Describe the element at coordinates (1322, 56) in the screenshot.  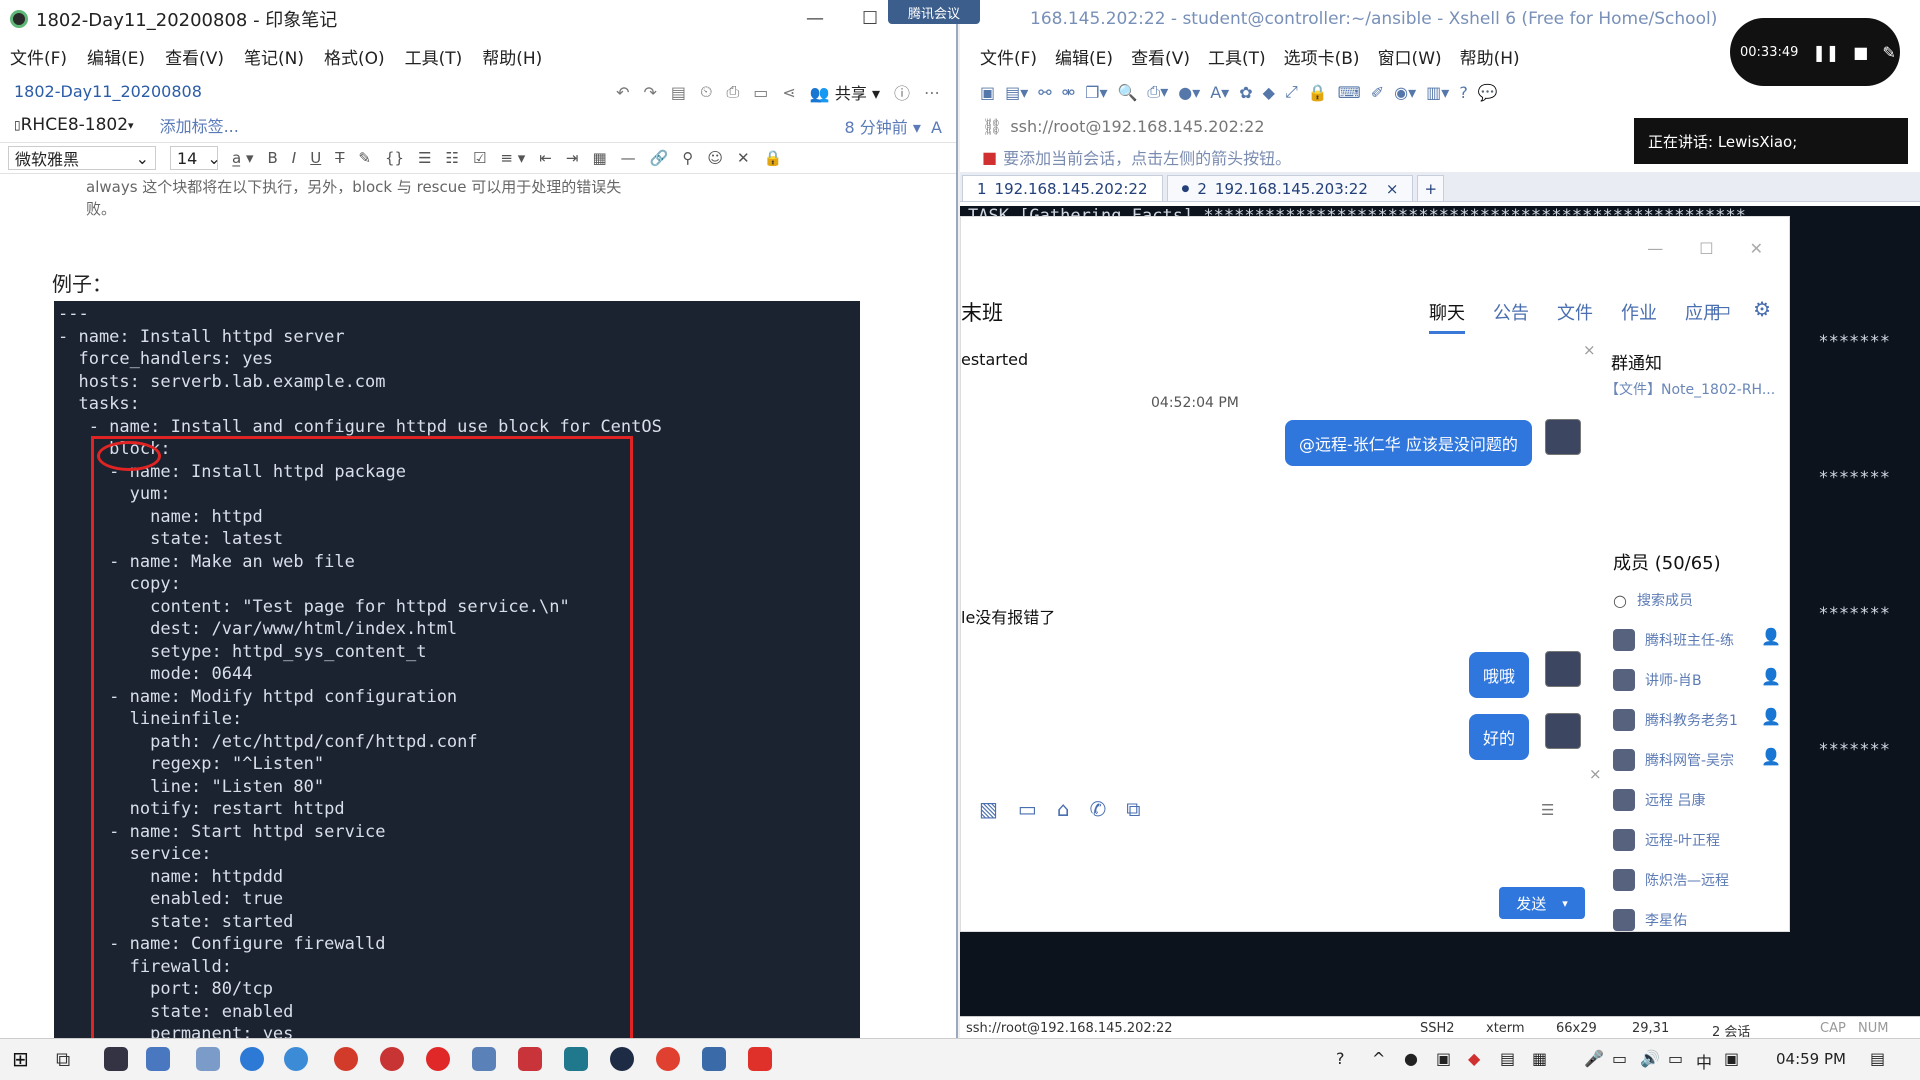
I see `xs-menu-tabs: 选项卡(B)` at that location.